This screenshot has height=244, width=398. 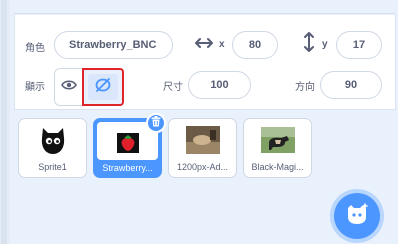 I want to click on hide-button, so click(x=103, y=87).